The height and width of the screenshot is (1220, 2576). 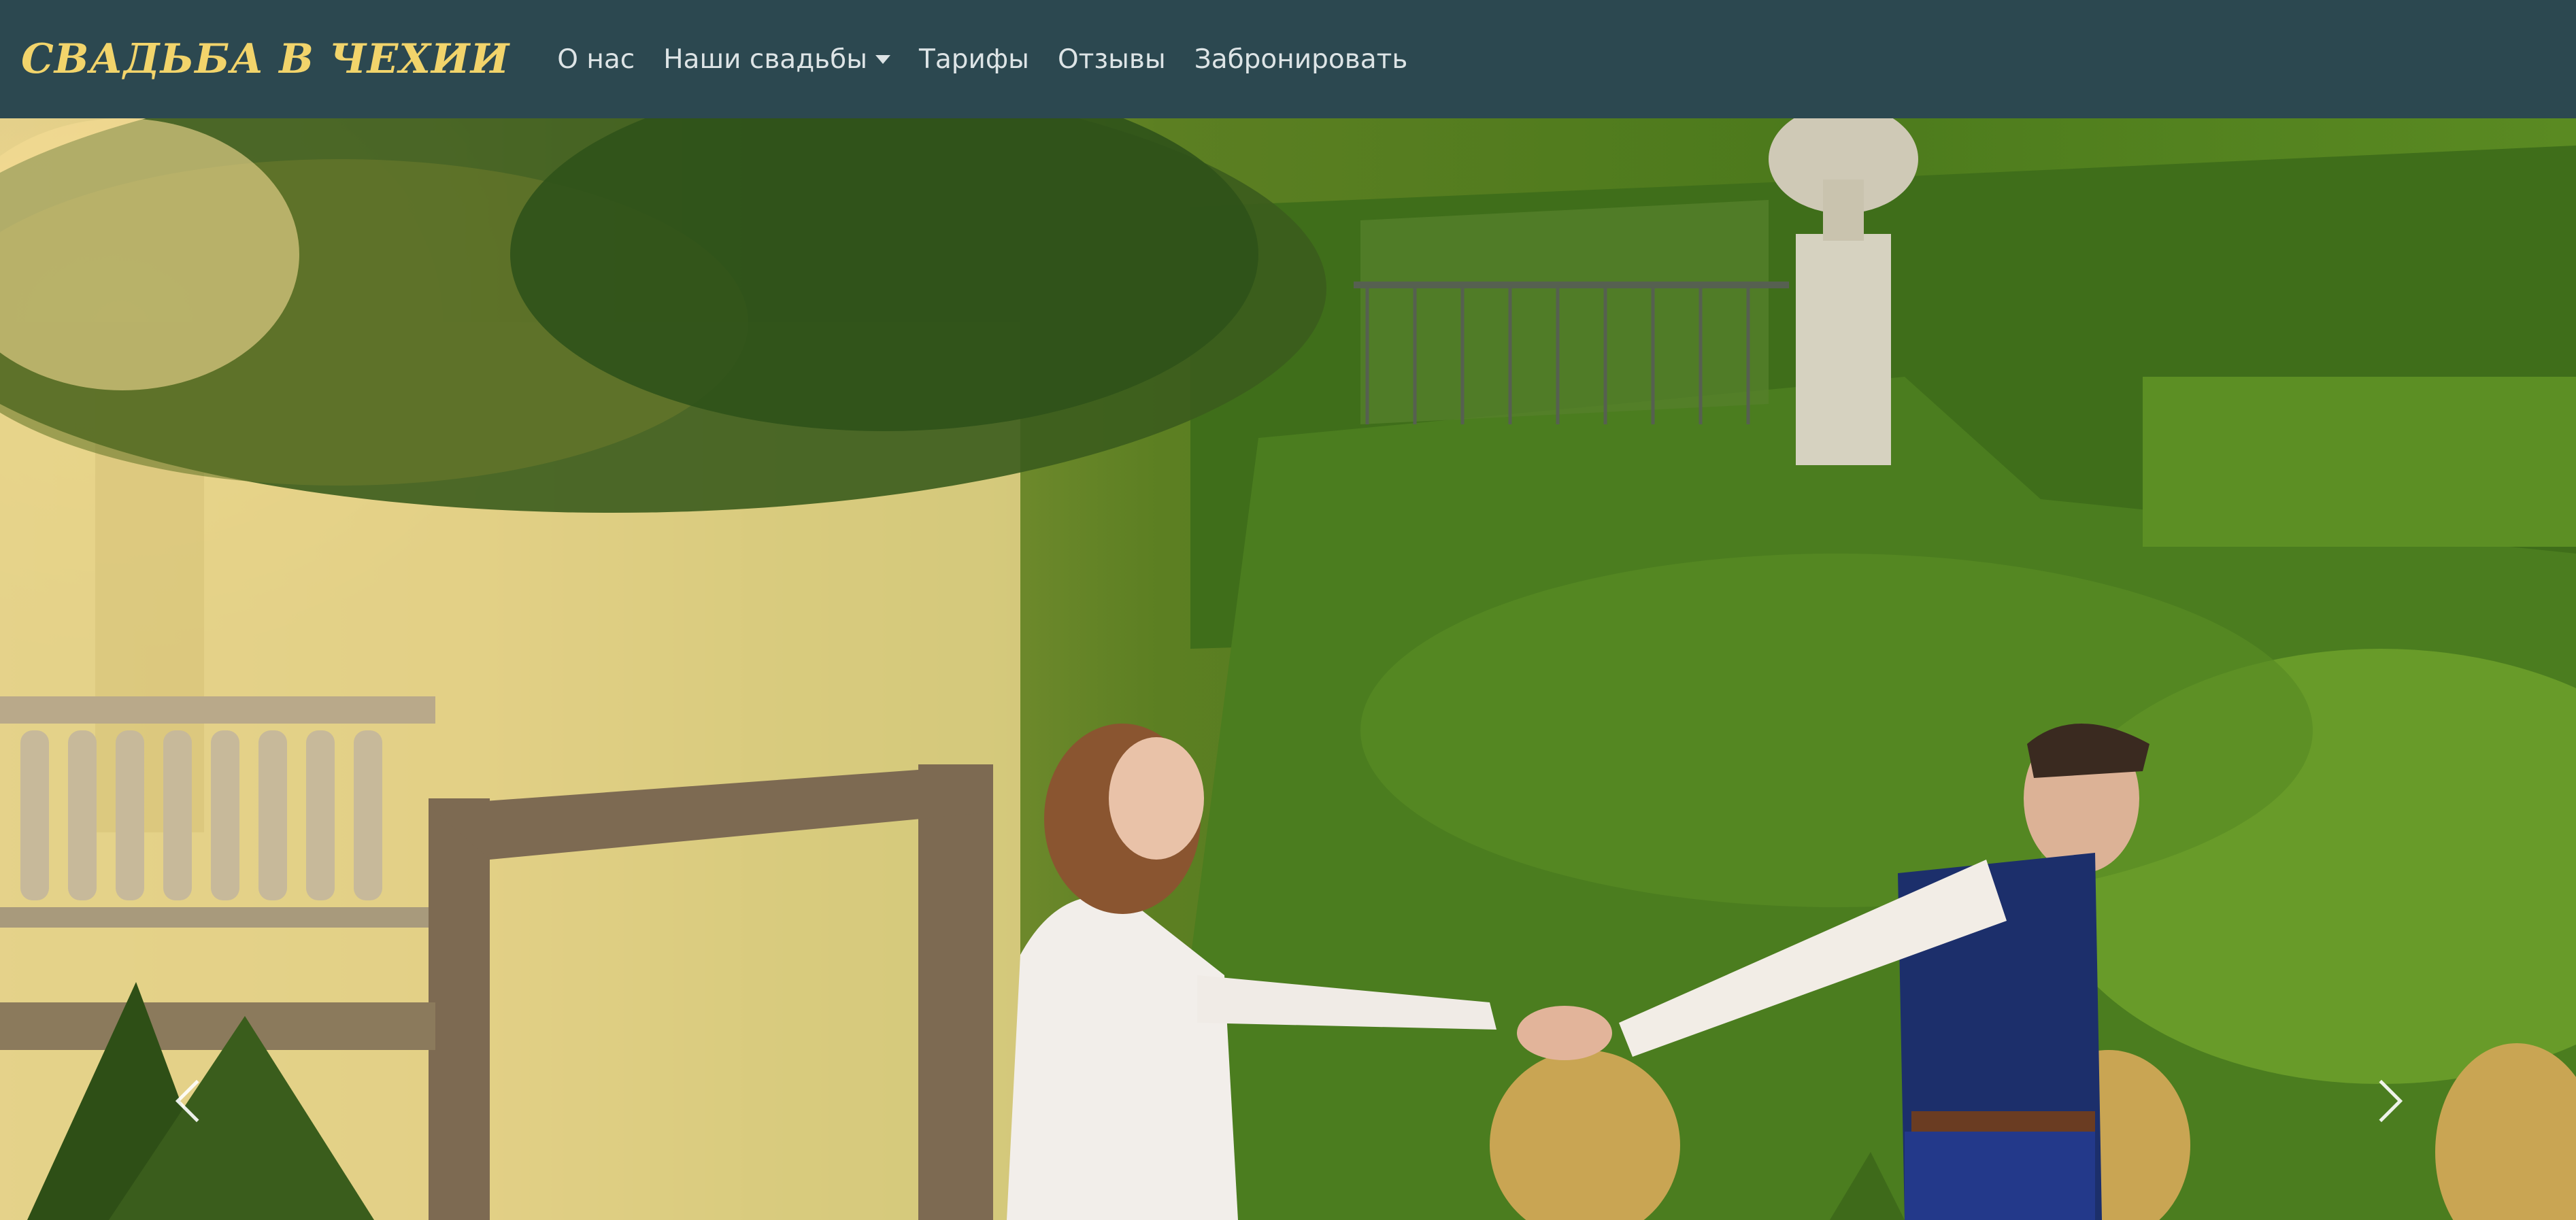 What do you see at coordinates (974, 59) in the screenshot?
I see `nav-link-tariffs: Тарифы` at bounding box center [974, 59].